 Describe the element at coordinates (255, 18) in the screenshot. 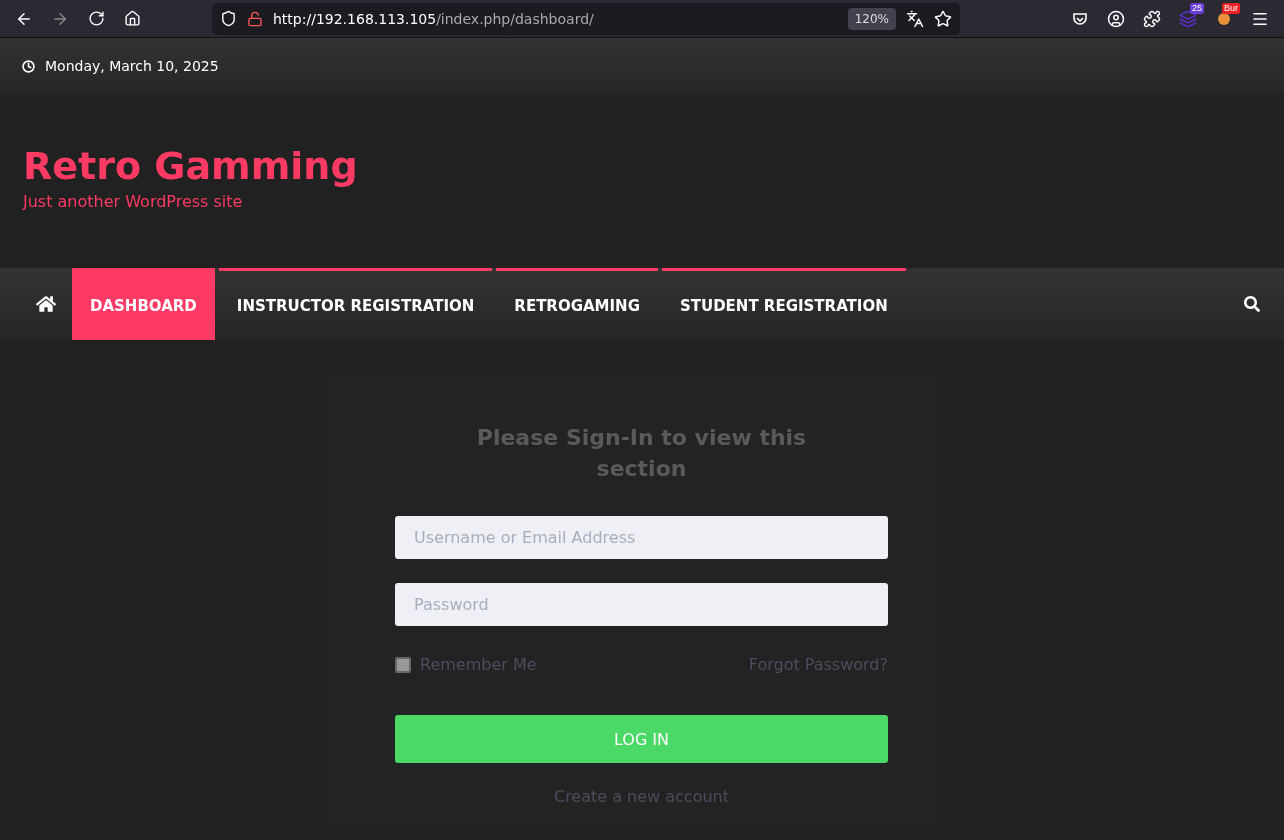

I see `lock-icon` at that location.